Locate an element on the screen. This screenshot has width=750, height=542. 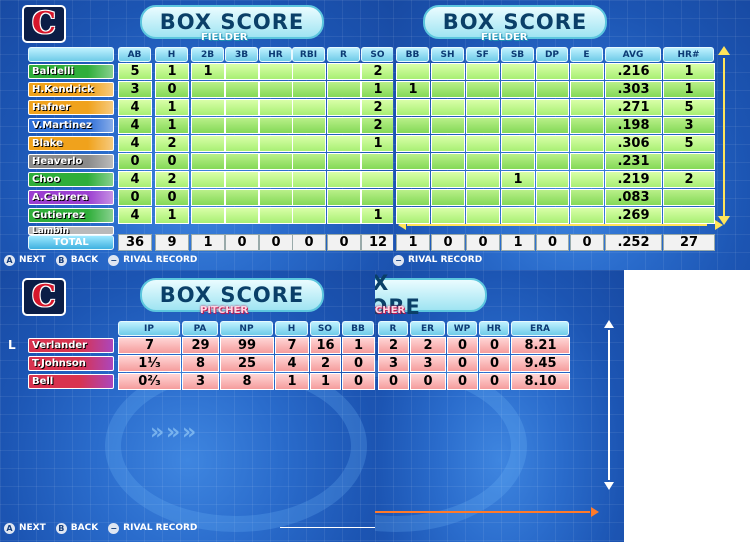
pitcher-name: Bell is located at coordinates (71, 381).